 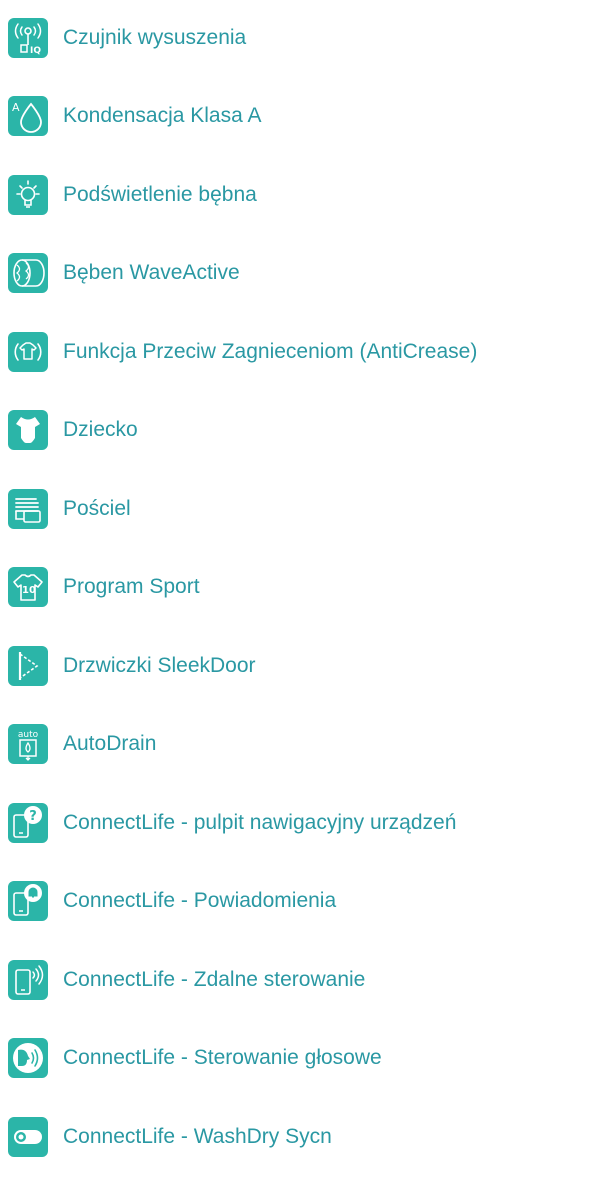 I want to click on feature-item-remote-control: ConnectLife - Zdalne sterowanie, so click(x=301, y=980).